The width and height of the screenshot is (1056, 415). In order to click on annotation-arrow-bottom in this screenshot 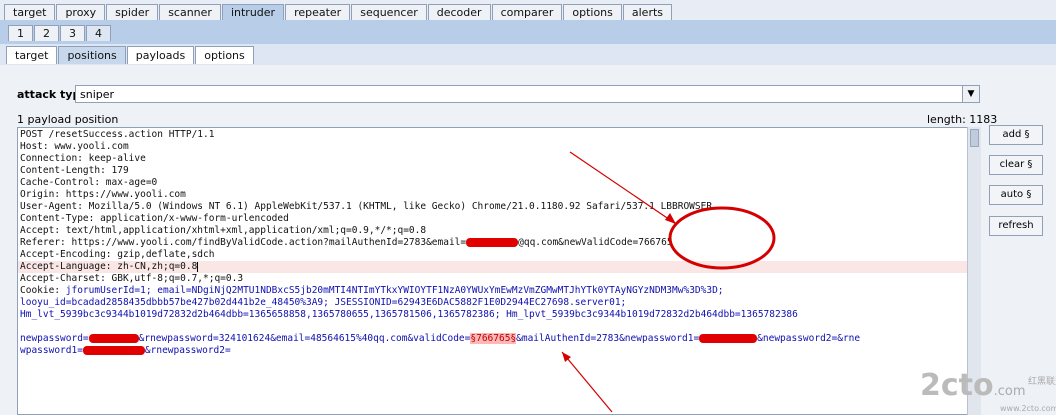, I will do `click(587, 382)`.